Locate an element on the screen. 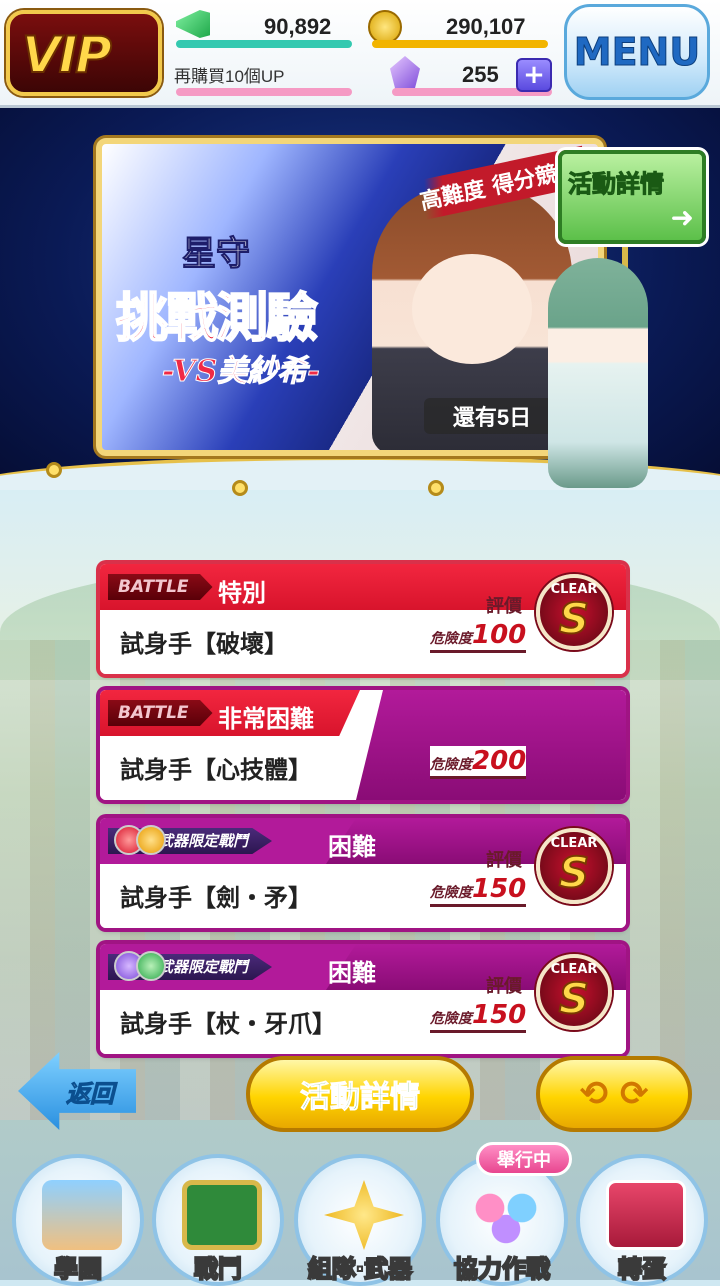 The image size is (720, 1286). stamina-bar is located at coordinates (264, 44).